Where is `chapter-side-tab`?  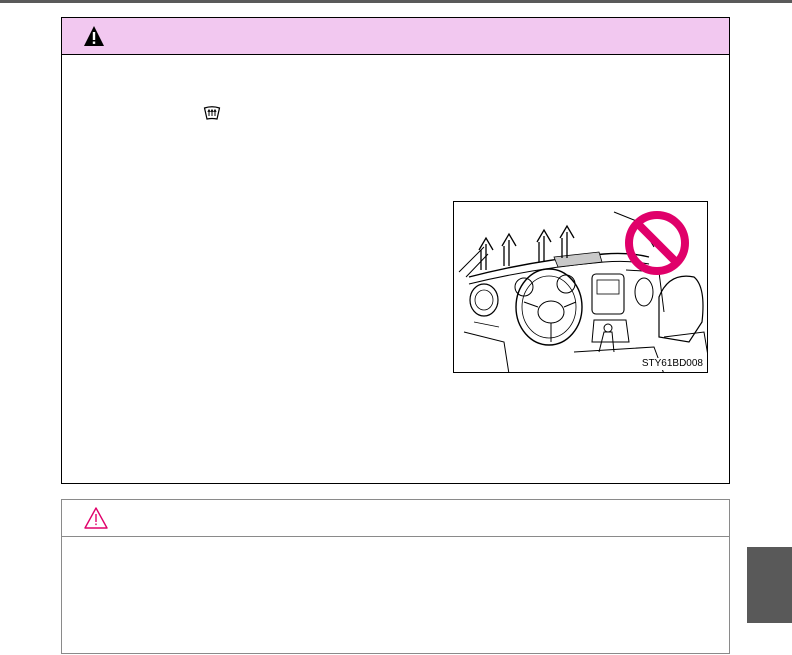 chapter-side-tab is located at coordinates (769, 585).